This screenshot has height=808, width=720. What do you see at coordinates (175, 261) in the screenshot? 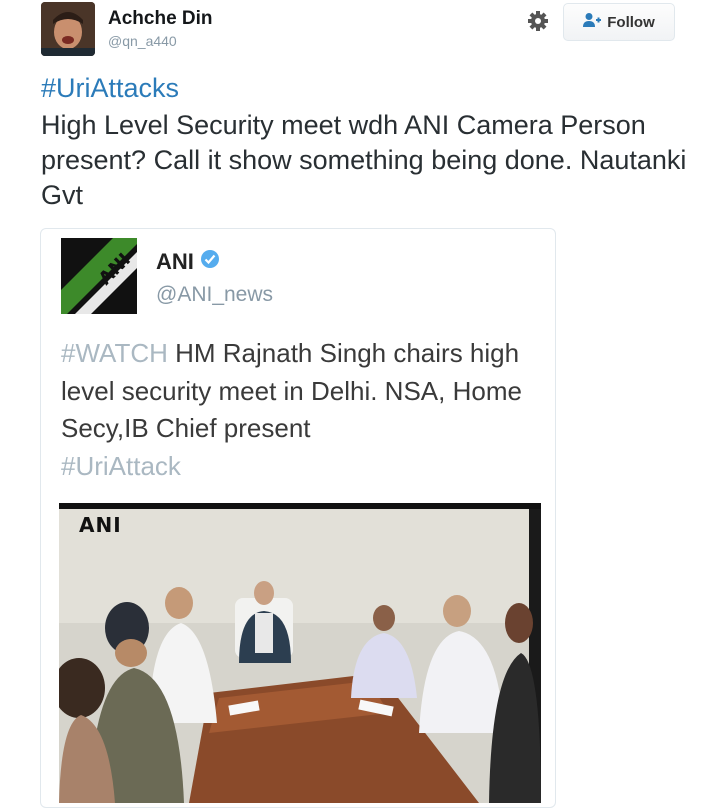
I see `quoted-author-name-text: ANI` at bounding box center [175, 261].